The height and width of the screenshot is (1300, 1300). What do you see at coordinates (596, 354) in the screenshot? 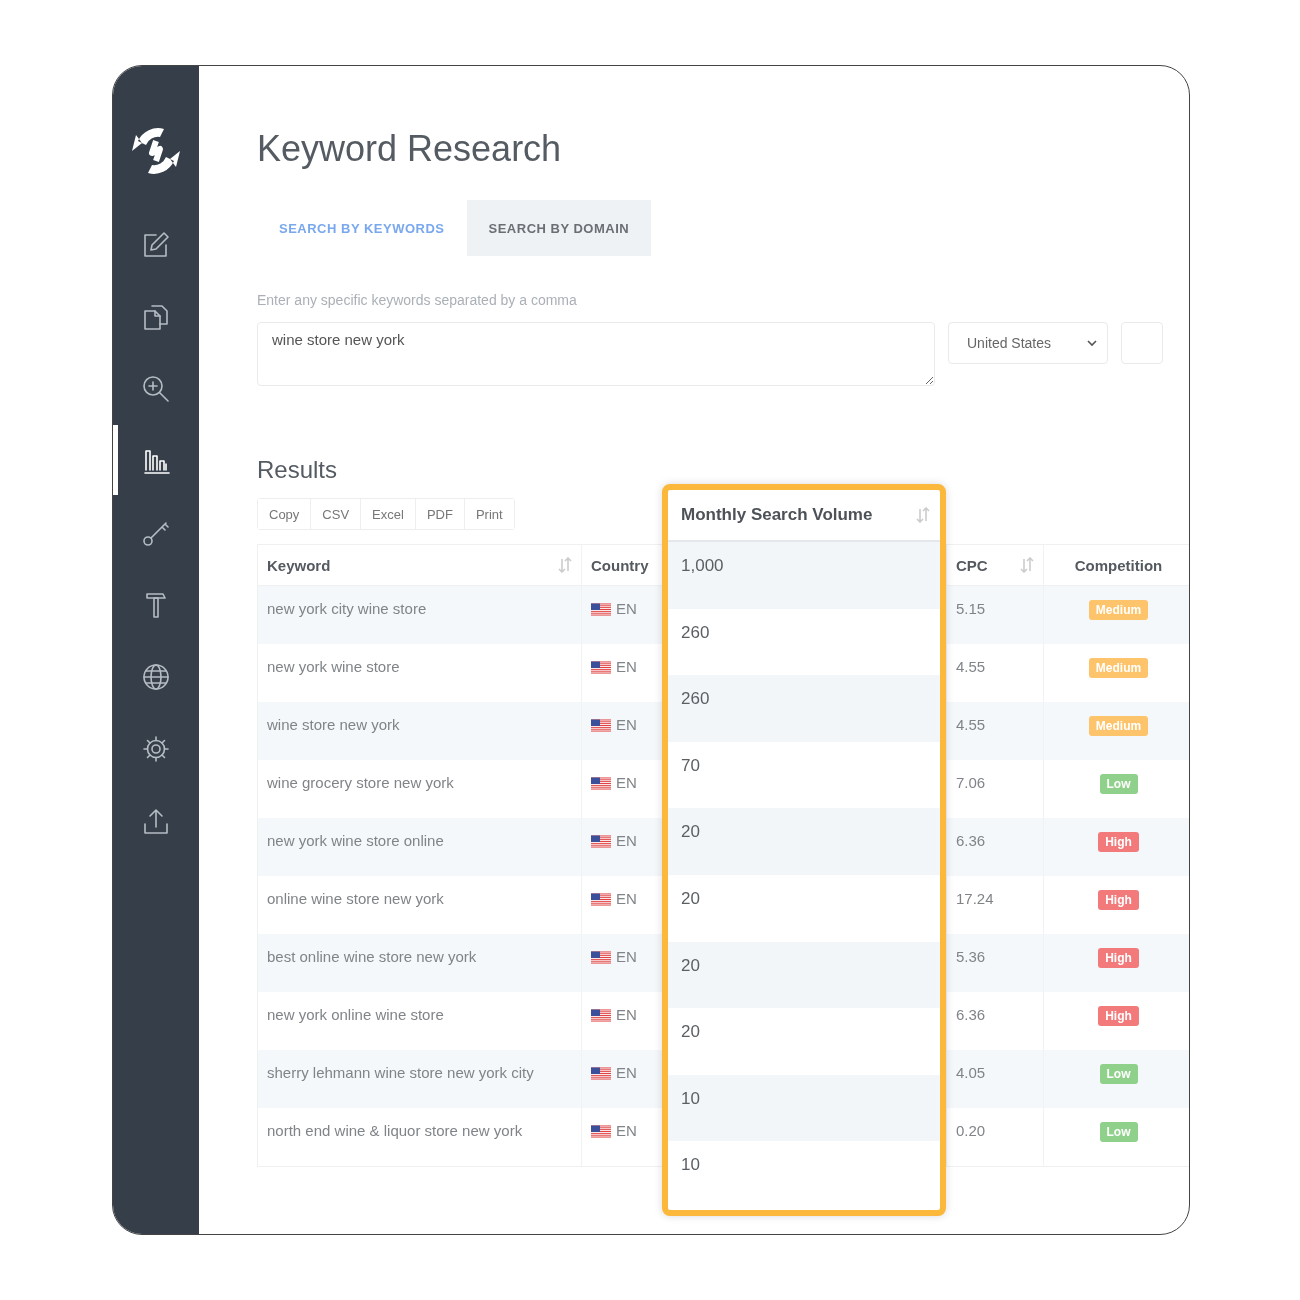
I see `keywords-field: wine store new york` at bounding box center [596, 354].